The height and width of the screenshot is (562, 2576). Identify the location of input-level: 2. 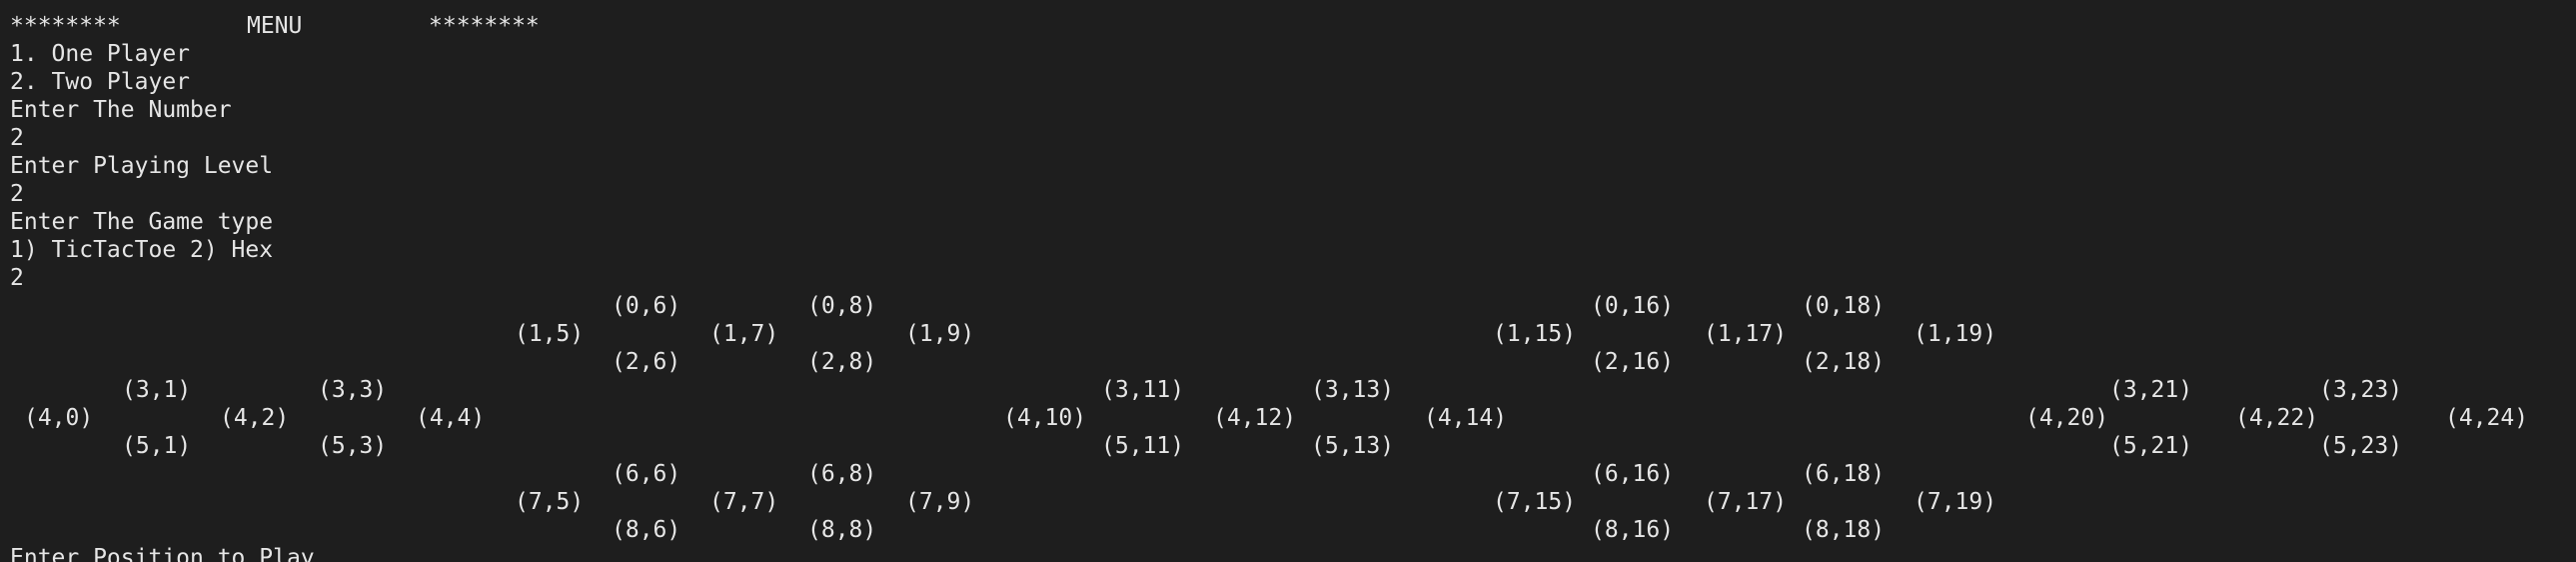
(17, 194).